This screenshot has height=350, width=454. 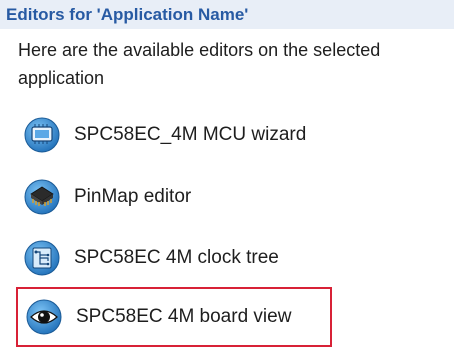 What do you see at coordinates (42, 197) in the screenshot?
I see `chip-pinmap-icon` at bounding box center [42, 197].